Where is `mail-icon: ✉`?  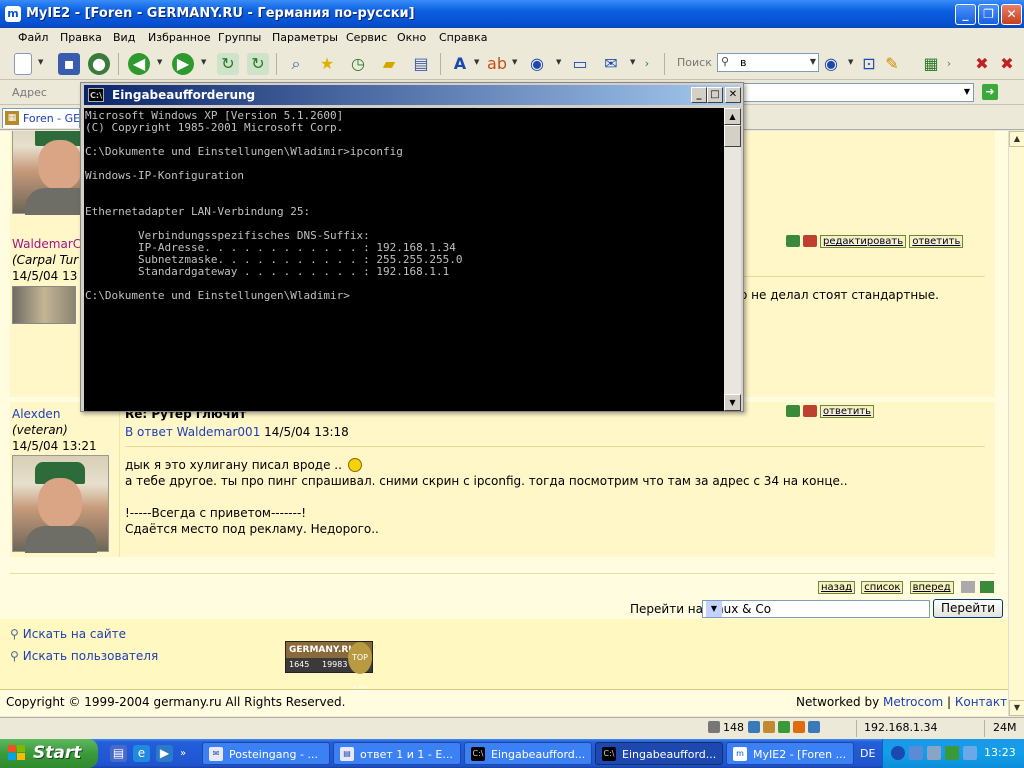
mail-icon: ✉ is located at coordinates (611, 64).